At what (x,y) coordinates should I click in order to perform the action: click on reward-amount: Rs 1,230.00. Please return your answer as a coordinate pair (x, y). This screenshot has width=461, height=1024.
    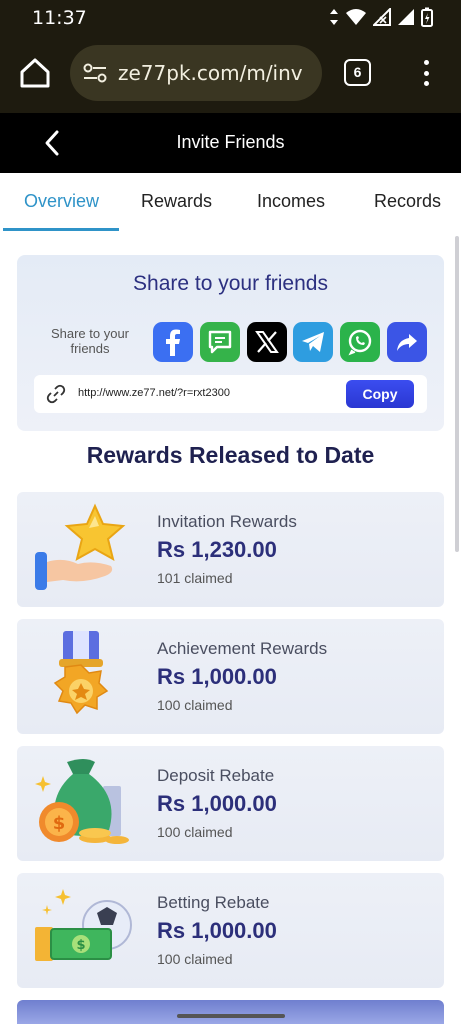
    Looking at the image, I should click on (217, 549).